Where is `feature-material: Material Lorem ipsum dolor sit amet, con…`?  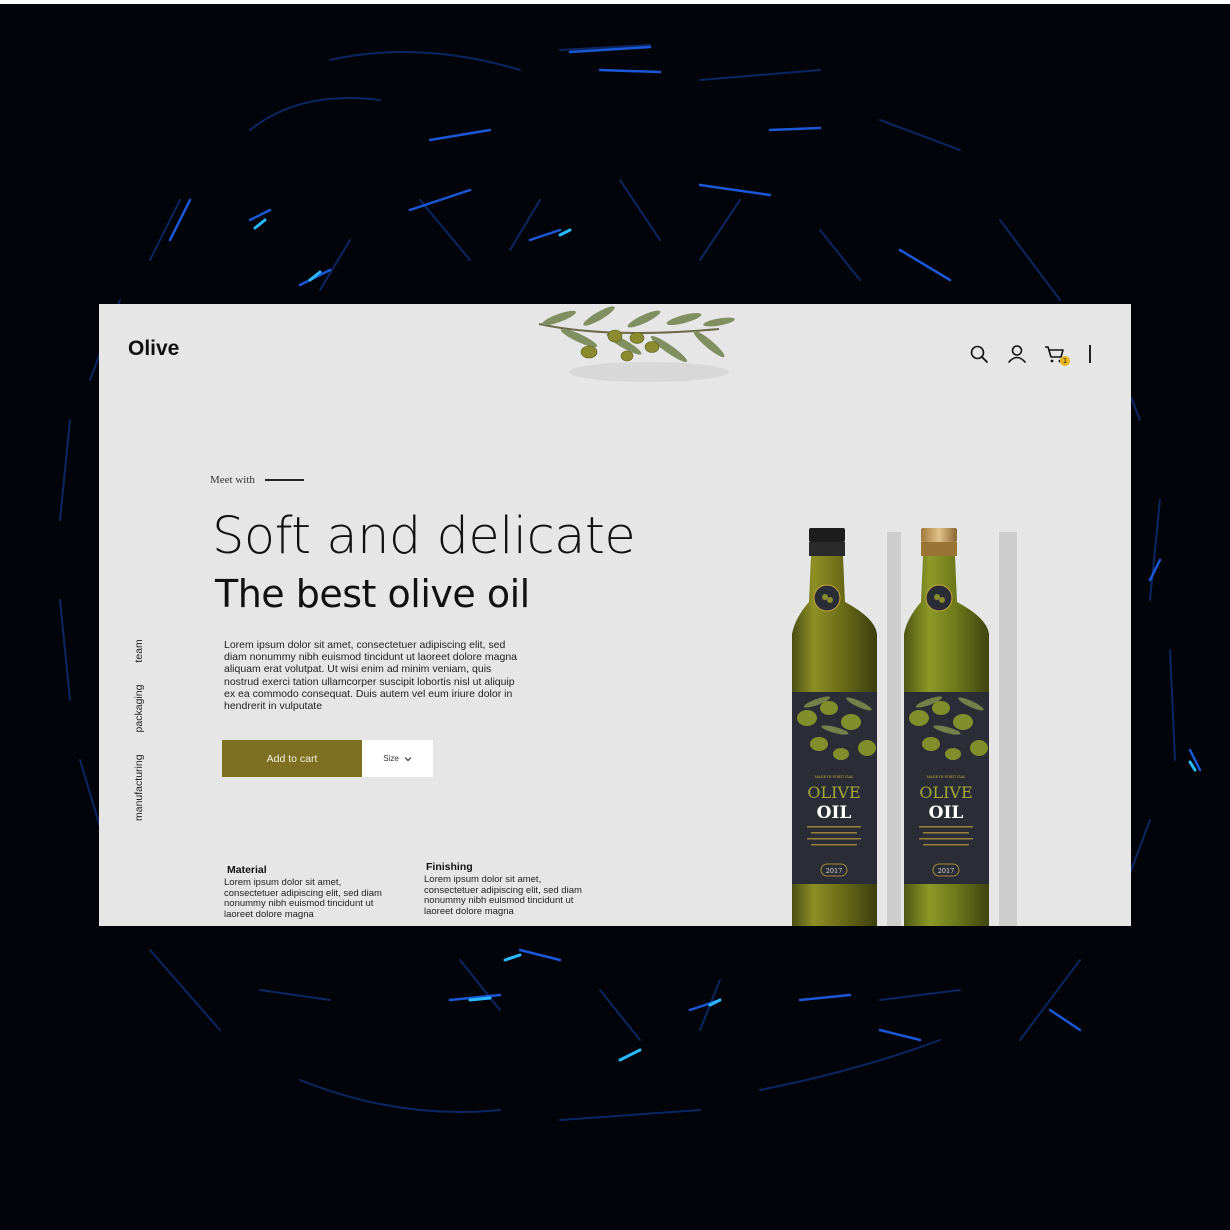 feature-material: Material Lorem ipsum dolor sit amet, con… is located at coordinates (304, 892).